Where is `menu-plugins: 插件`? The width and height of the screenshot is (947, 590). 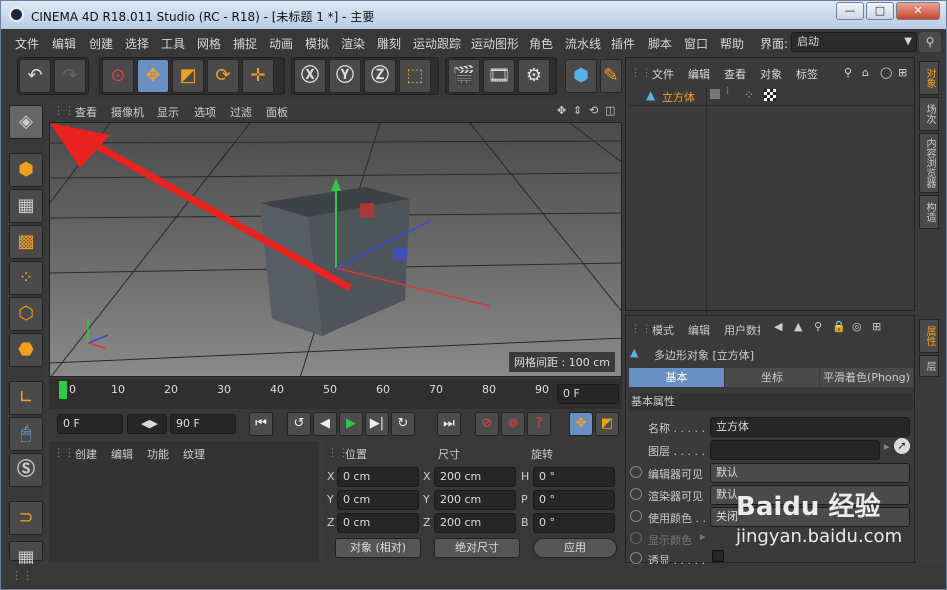 menu-plugins: 插件 is located at coordinates (623, 43).